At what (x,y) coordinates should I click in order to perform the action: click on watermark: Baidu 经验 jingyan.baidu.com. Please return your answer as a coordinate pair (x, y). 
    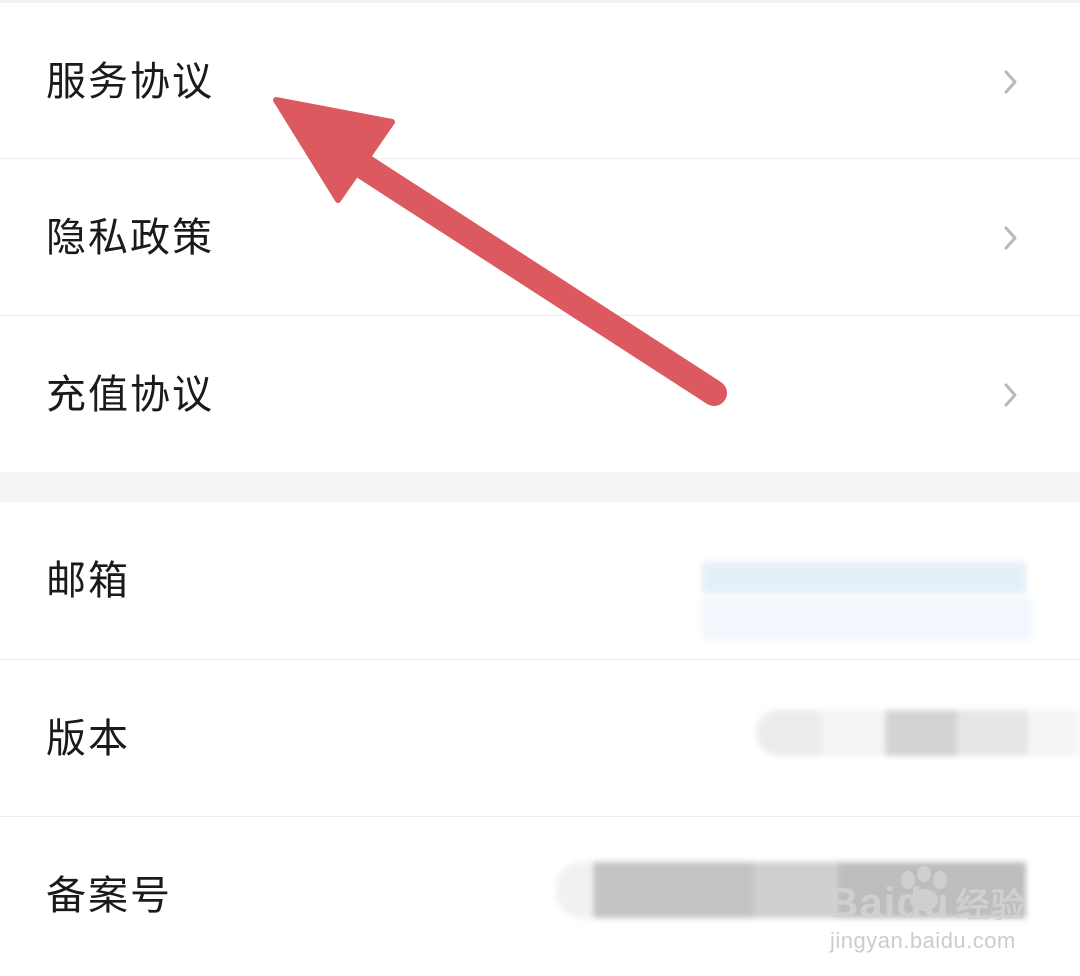
    Looking at the image, I should click on (948, 911).